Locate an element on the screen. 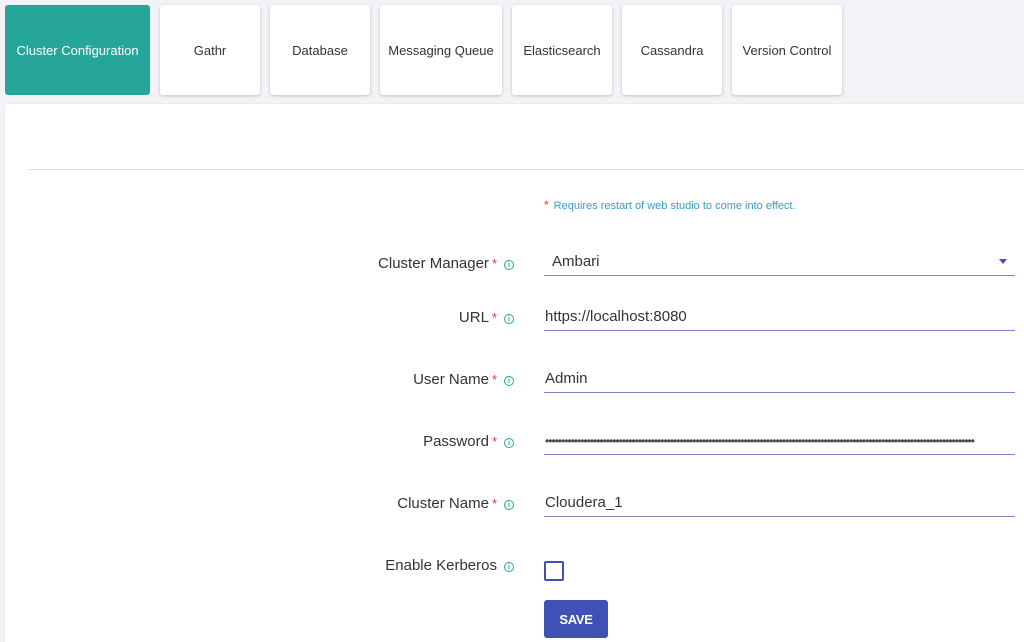 The width and height of the screenshot is (1024, 642). enable-kerberos-checkbox is located at coordinates (554, 571).